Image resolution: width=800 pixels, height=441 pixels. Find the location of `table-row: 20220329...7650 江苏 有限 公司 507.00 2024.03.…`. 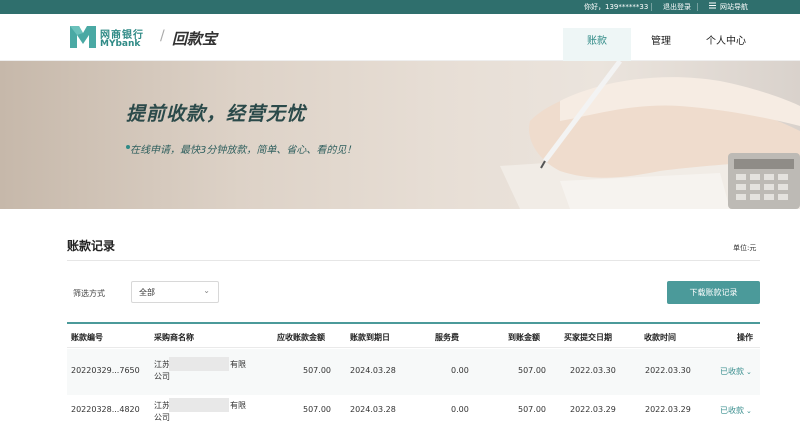

table-row: 20220329...7650 江苏 有限 公司 507.00 2024.03.… is located at coordinates (413, 372).